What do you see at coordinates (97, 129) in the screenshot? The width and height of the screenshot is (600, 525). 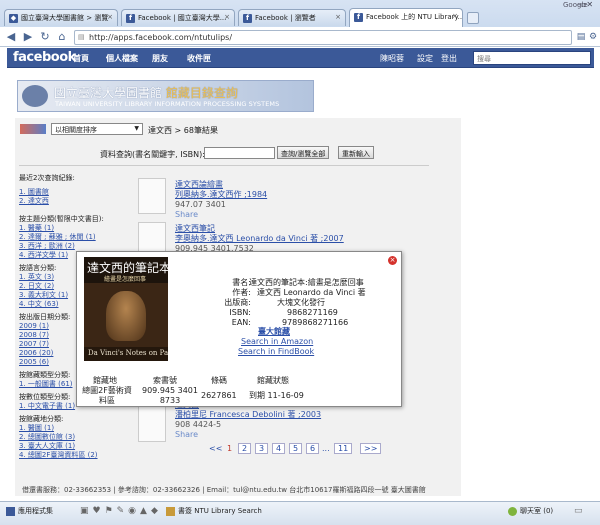 I see `sort-select: 以相關度排序 ▼` at bounding box center [97, 129].